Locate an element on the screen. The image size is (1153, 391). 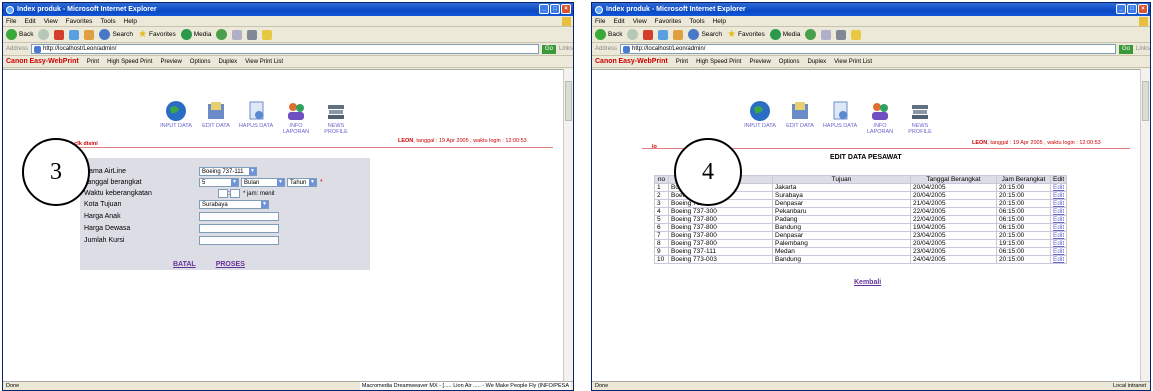
nav-edit-data: EDIT DATA is located at coordinates (216, 117).